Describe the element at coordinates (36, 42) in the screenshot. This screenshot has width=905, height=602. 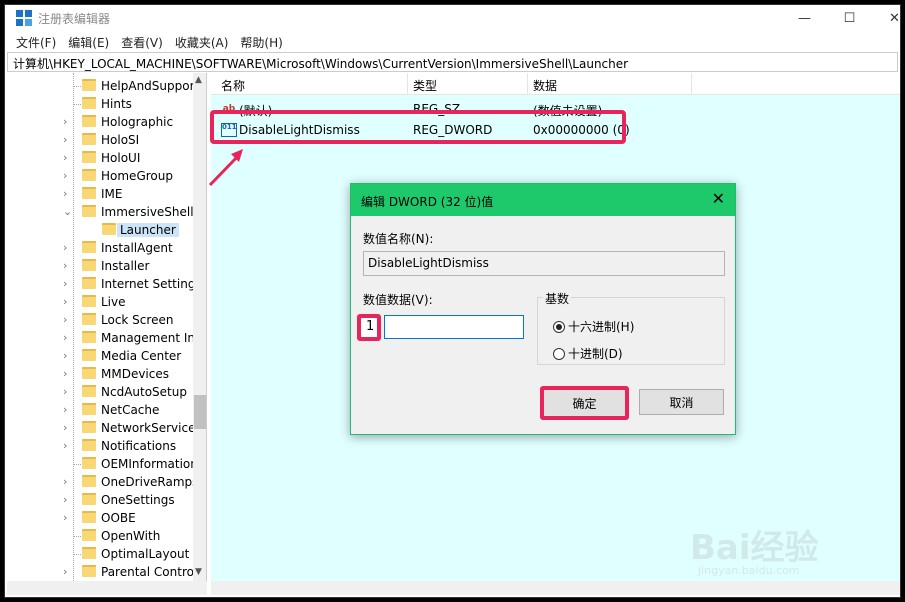
I see `menu-file: 文件(F)` at that location.